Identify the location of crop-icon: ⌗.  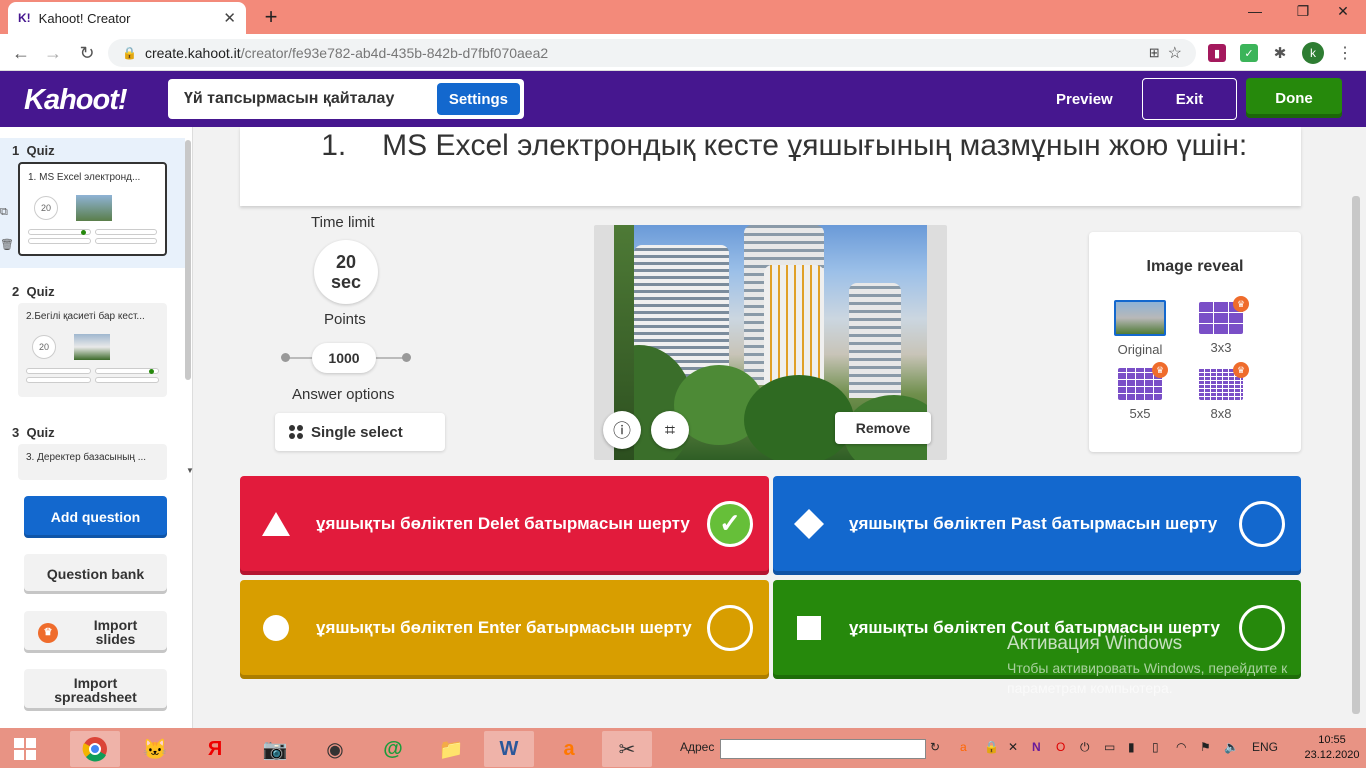
(670, 430).